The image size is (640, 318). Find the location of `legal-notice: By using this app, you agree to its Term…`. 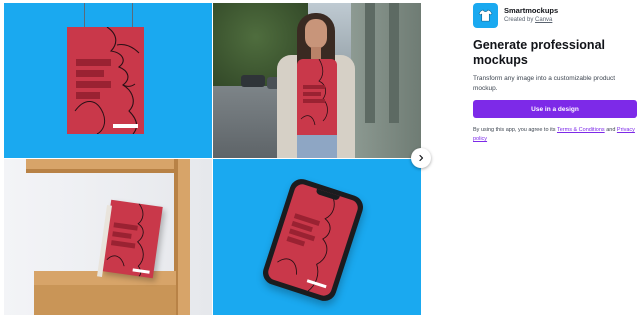

legal-notice: By using this app, you agree to its Term… is located at coordinates (555, 135).